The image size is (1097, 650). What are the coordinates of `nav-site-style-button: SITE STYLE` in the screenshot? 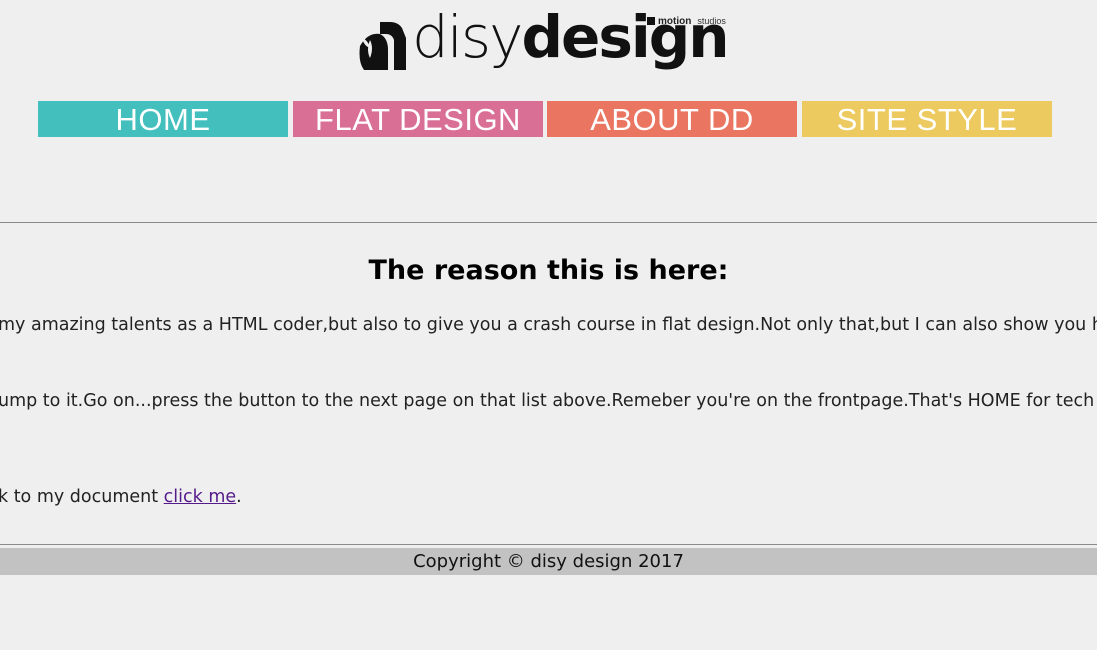 It's located at (927, 119).